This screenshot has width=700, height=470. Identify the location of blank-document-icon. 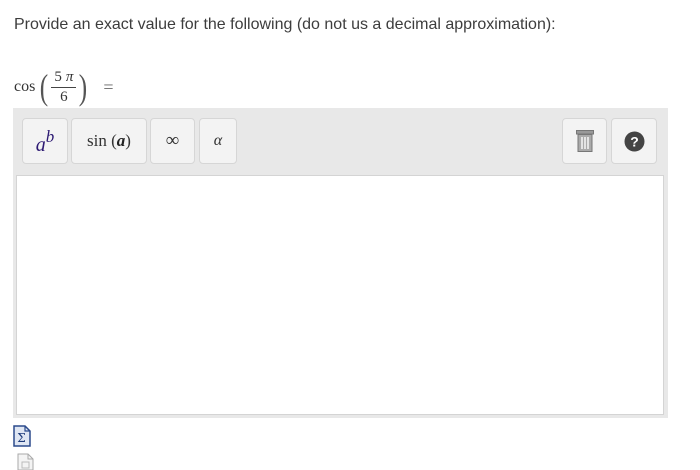
(25, 461).